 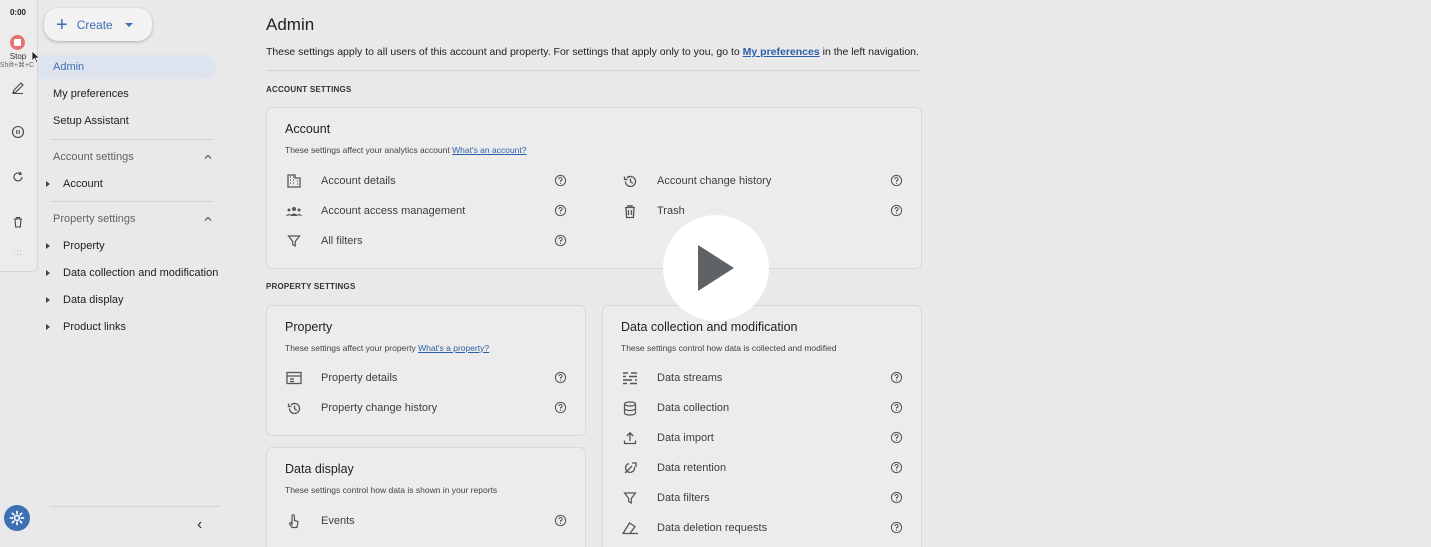 I want to click on whats-a-property-link: What's a property?, so click(x=453, y=348).